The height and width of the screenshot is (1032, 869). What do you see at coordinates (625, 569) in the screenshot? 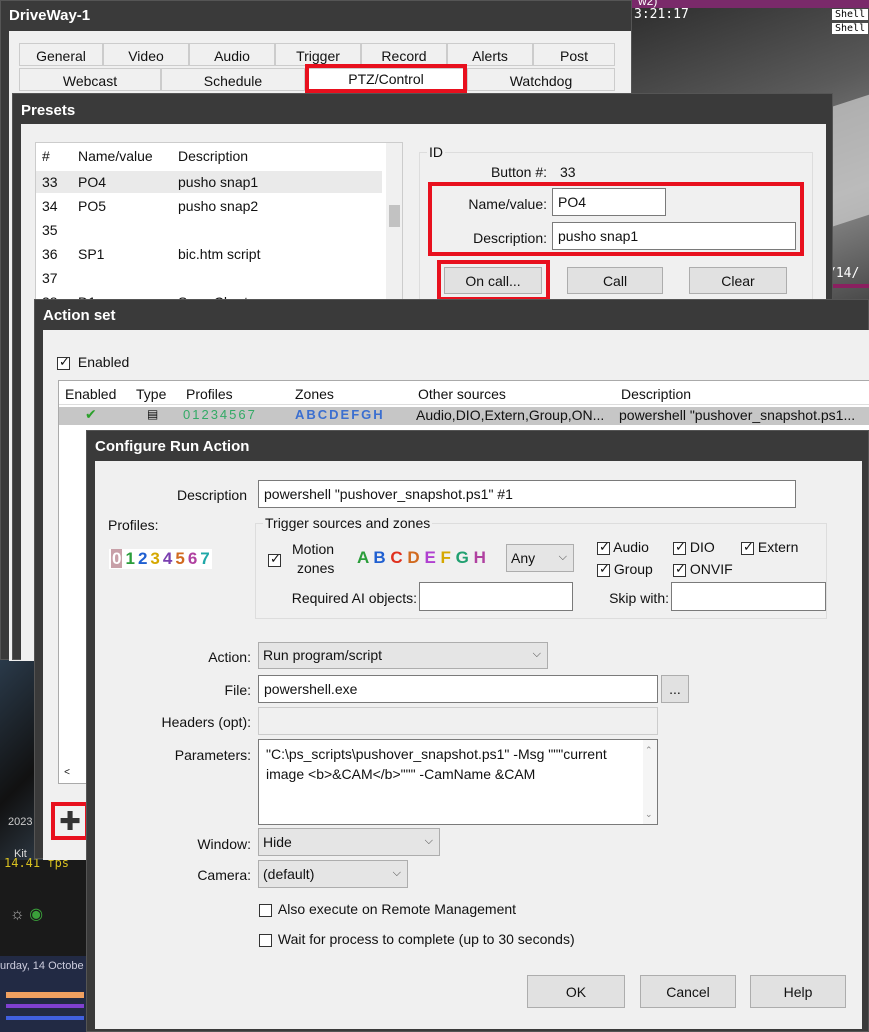
I see `group-source: Group` at bounding box center [625, 569].